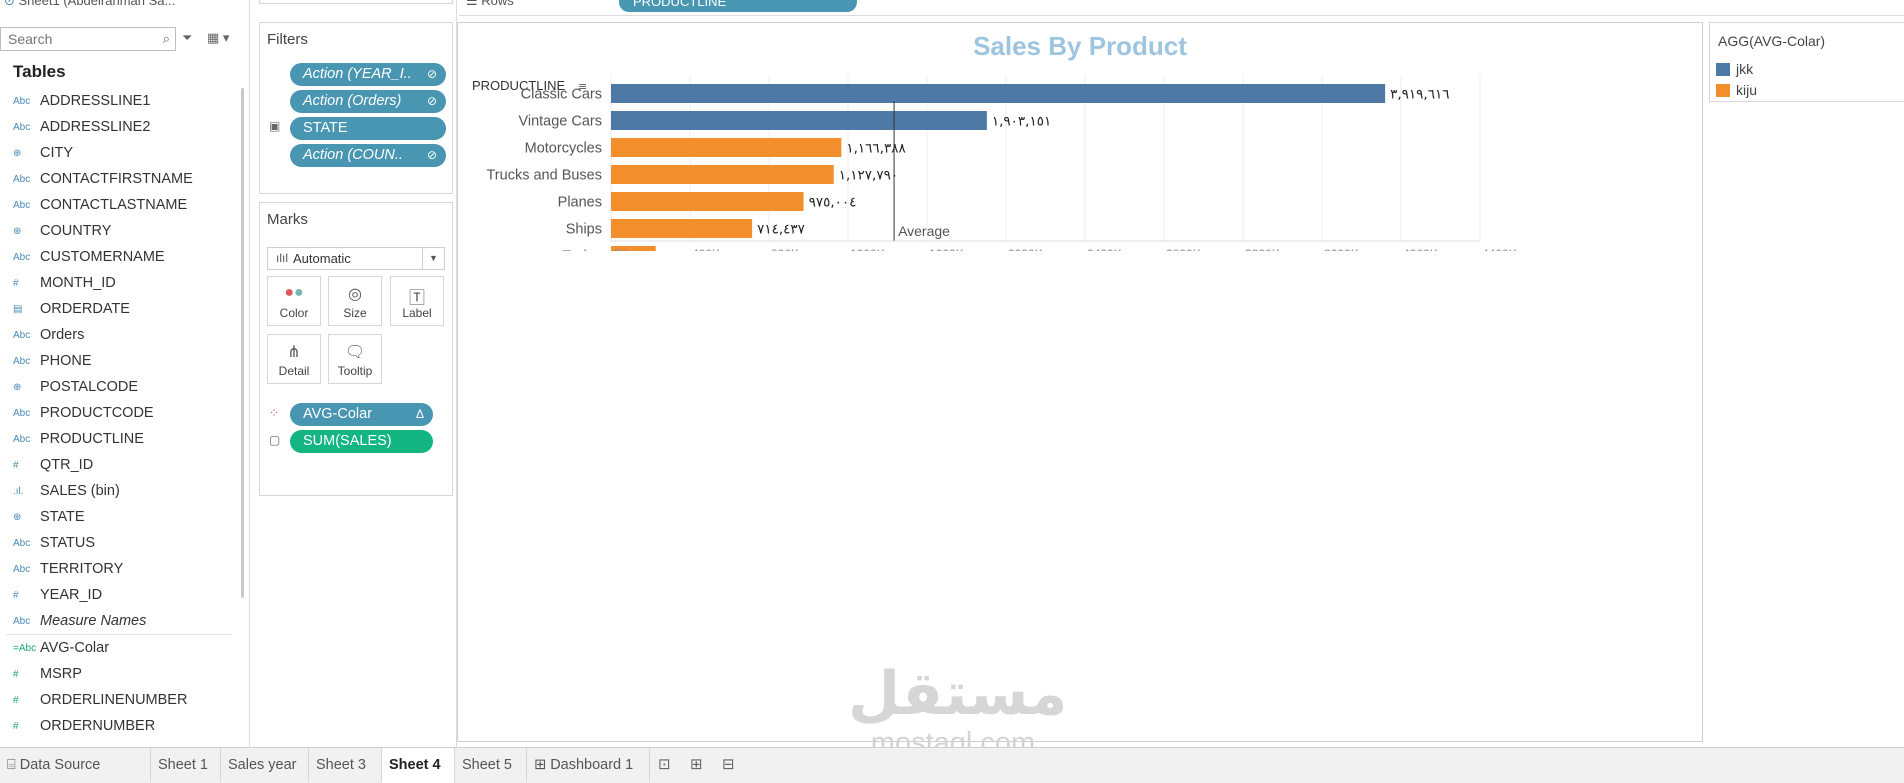 This screenshot has height=783, width=1904. I want to click on size-circles-icon: ◎, so click(355, 294).